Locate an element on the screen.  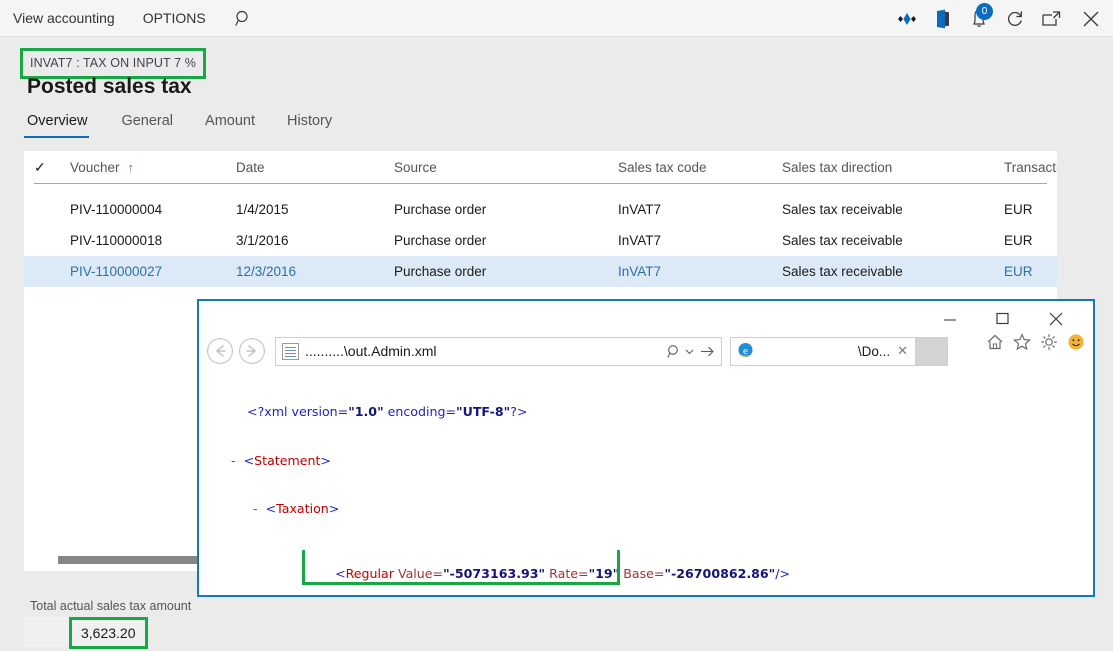
forward-button is located at coordinates (252, 351).